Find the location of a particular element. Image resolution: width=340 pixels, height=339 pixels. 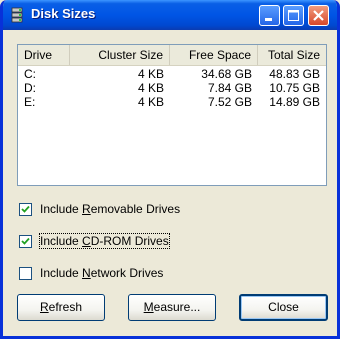

total-size-cell: 48.83 GB is located at coordinates (294, 74).